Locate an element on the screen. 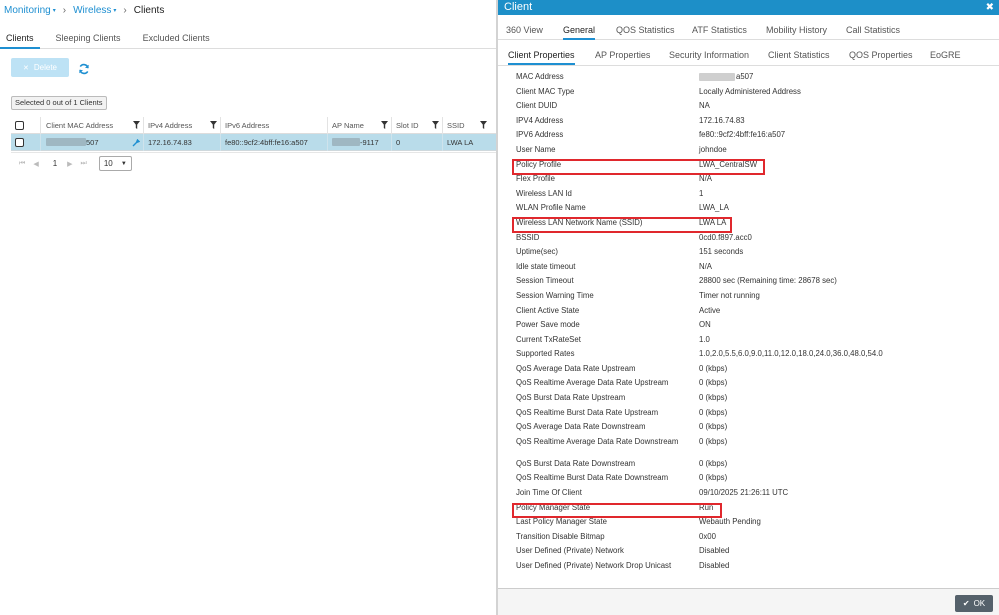 This screenshot has height=615, width=999. close-icon: ✖ is located at coordinates (990, 7).